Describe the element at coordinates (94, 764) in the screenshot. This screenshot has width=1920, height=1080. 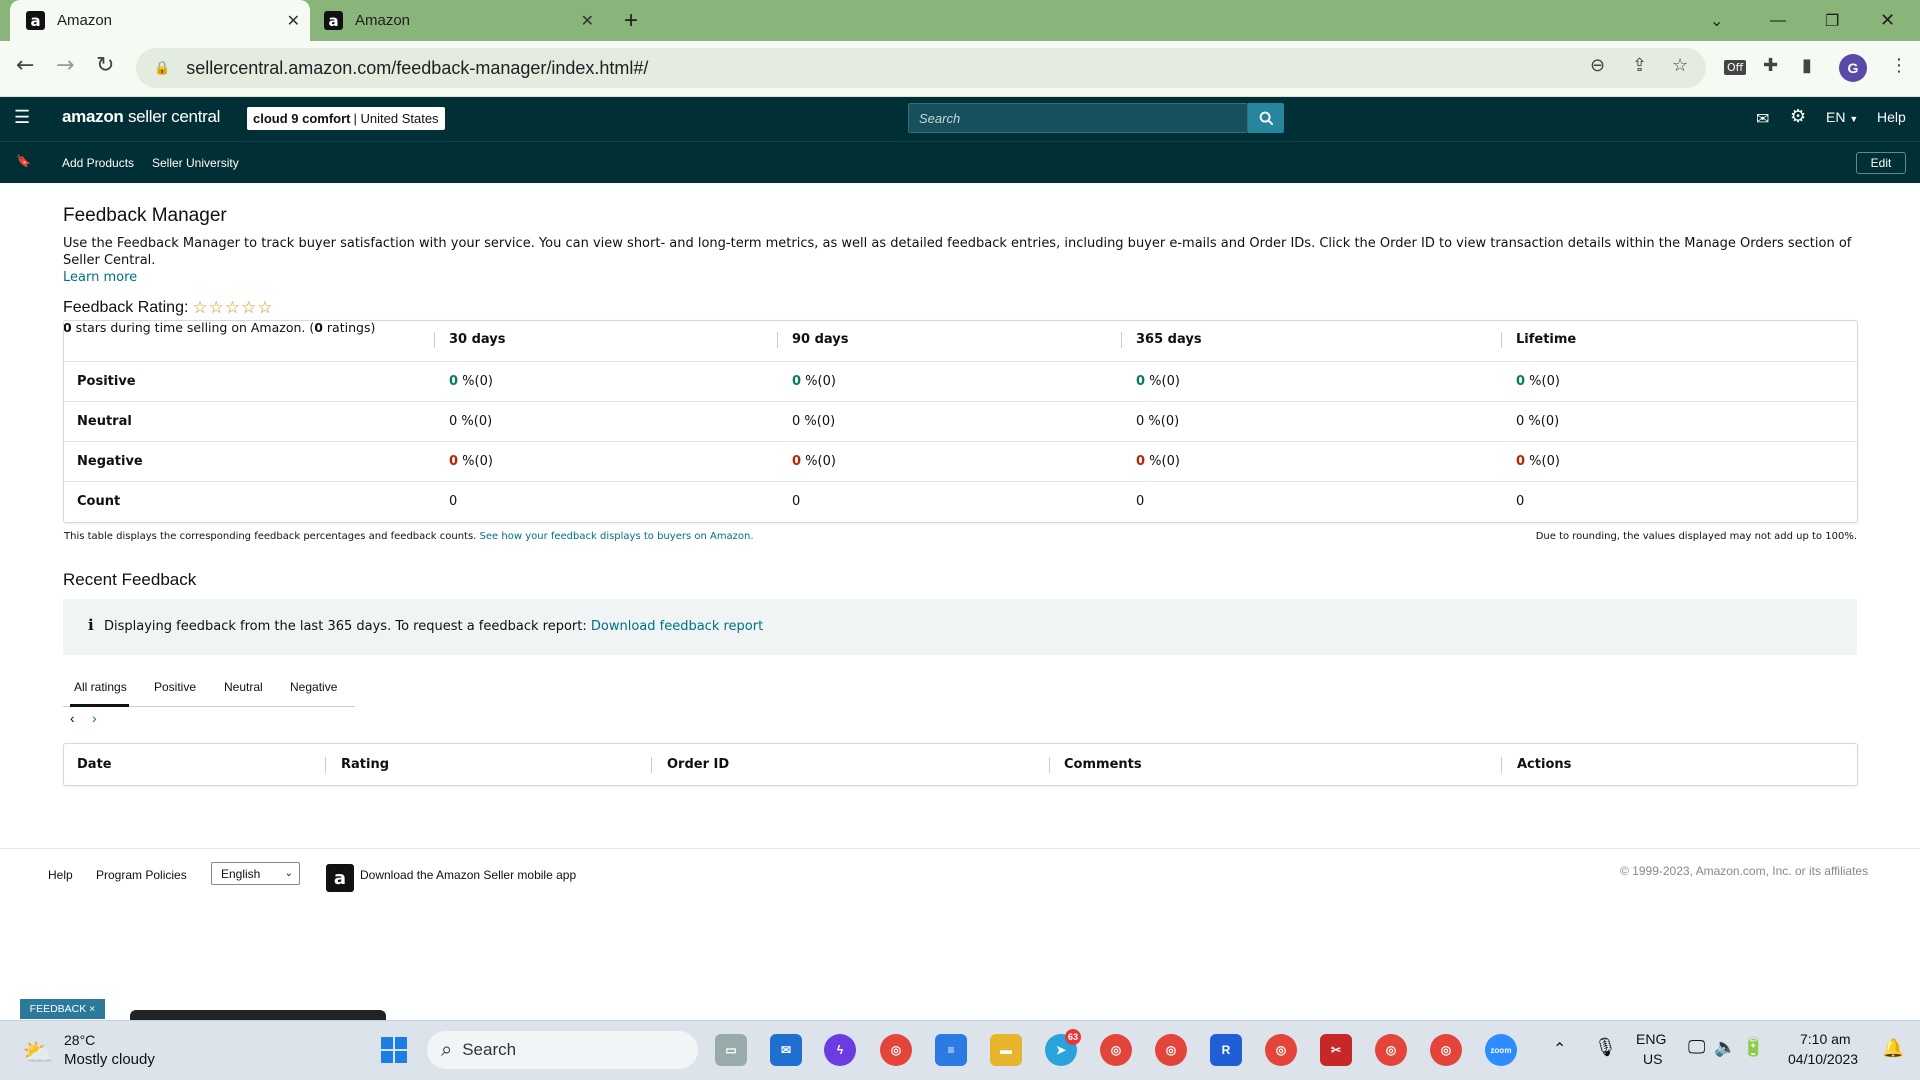
I see `col-header-date: Date` at that location.